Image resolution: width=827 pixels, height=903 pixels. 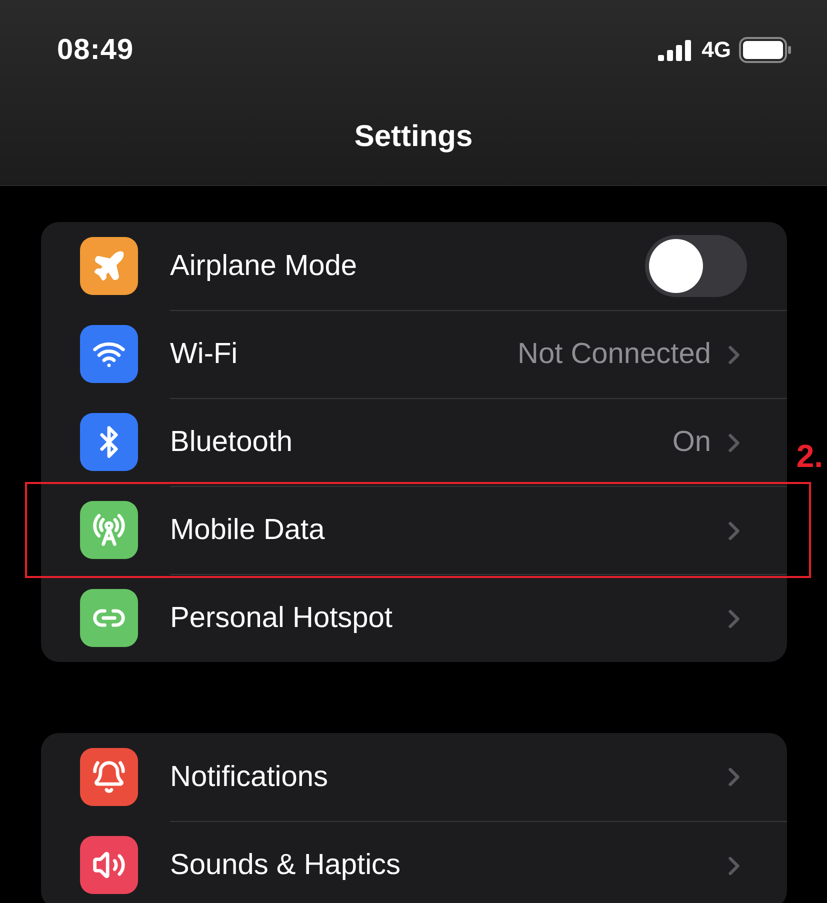 What do you see at coordinates (691, 442) in the screenshot?
I see `row-value: On` at bounding box center [691, 442].